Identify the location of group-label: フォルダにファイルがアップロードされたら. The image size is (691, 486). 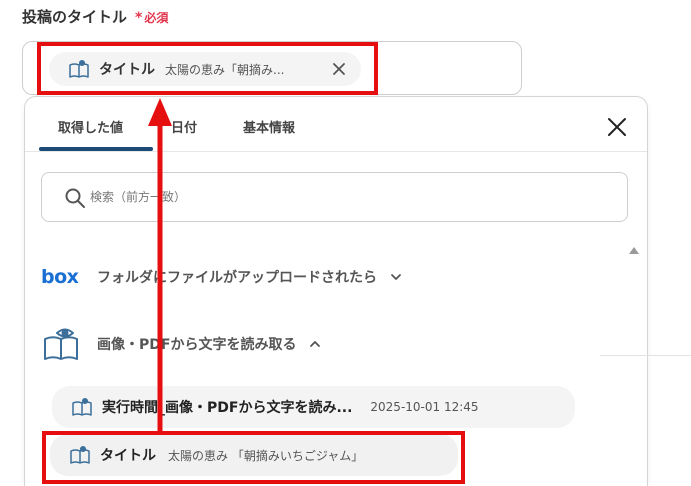
(237, 278).